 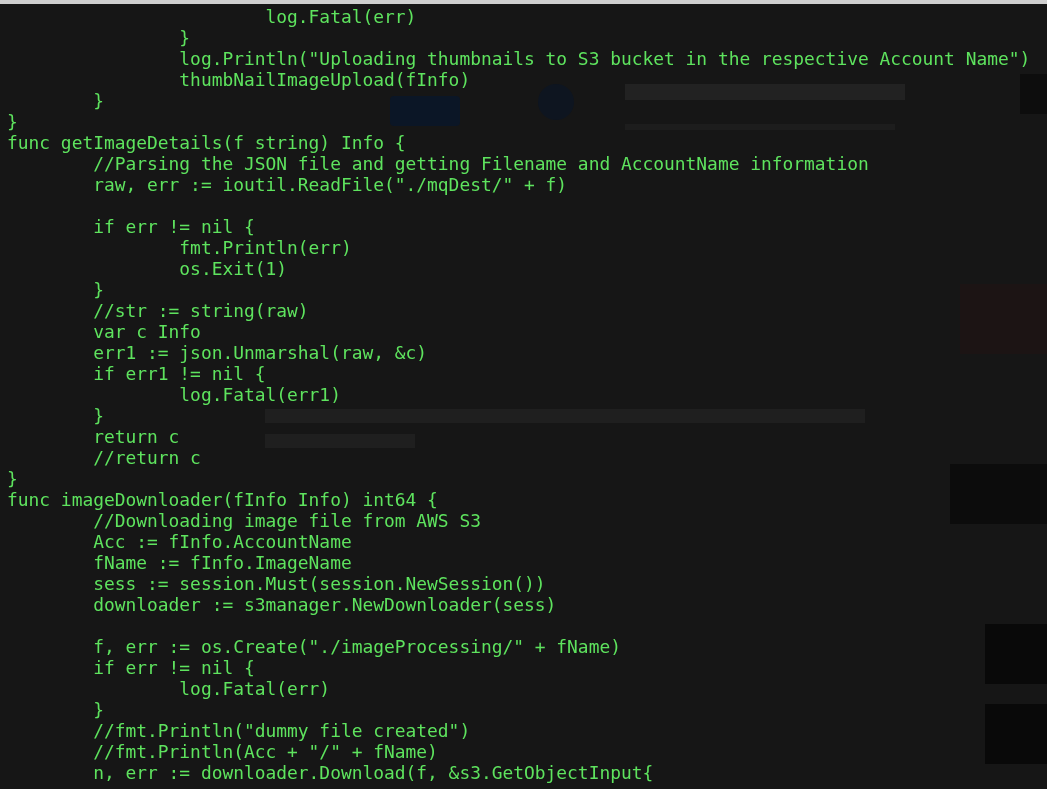 I want to click on code-line: log.Println("Uploading thumbnails to S3 bucket in the respective Account Name"), so click(x=604, y=58).